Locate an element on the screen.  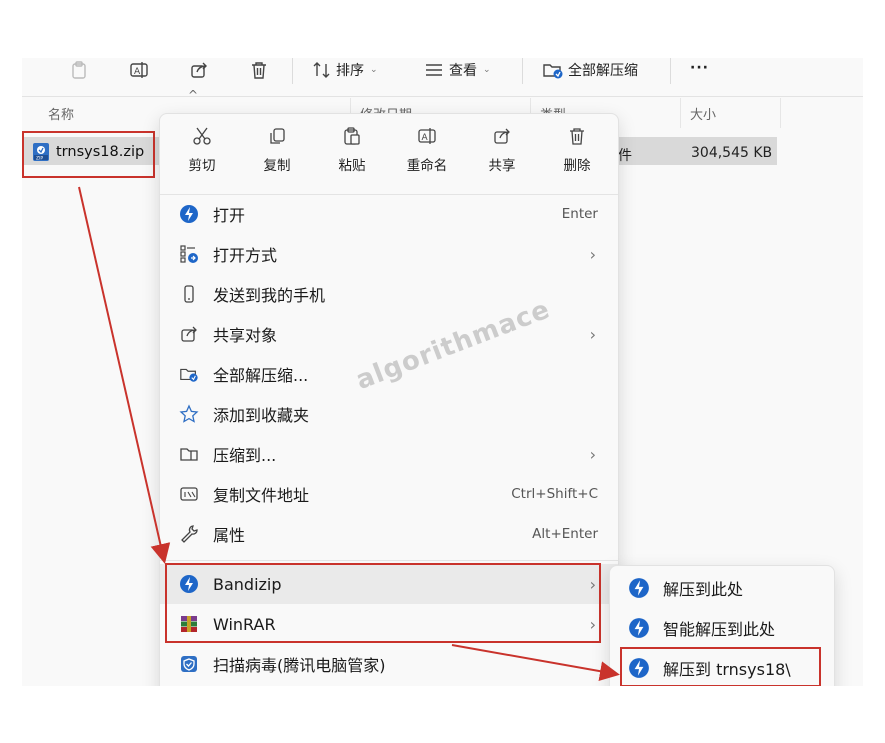
extract-all-button: 全部解压缩 is located at coordinates (590, 70).